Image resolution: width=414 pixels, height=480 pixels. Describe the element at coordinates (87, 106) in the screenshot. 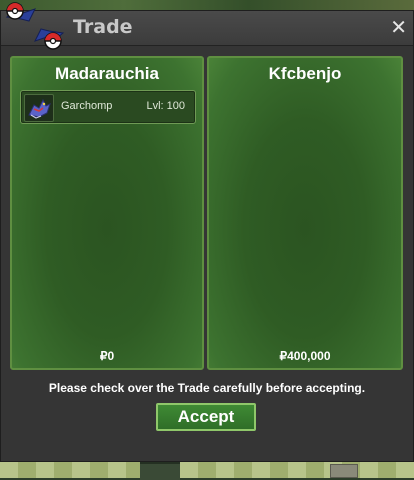

I see `left-pokemon-name: Garchomp` at that location.